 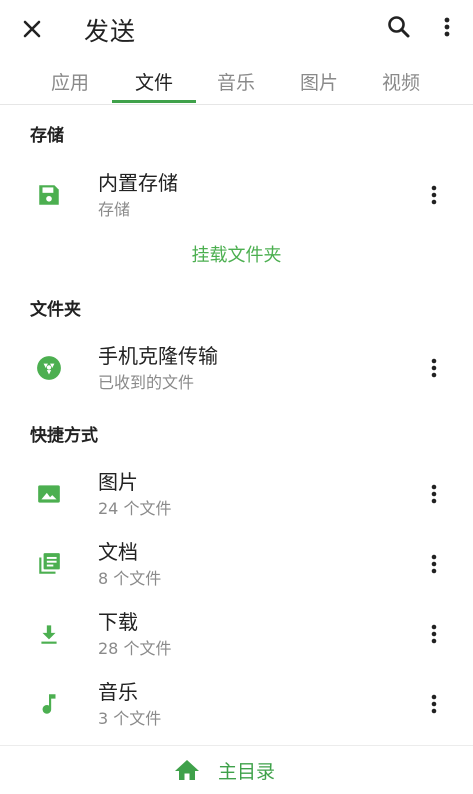 I want to click on section-title-storage: 存储, so click(x=47, y=136).